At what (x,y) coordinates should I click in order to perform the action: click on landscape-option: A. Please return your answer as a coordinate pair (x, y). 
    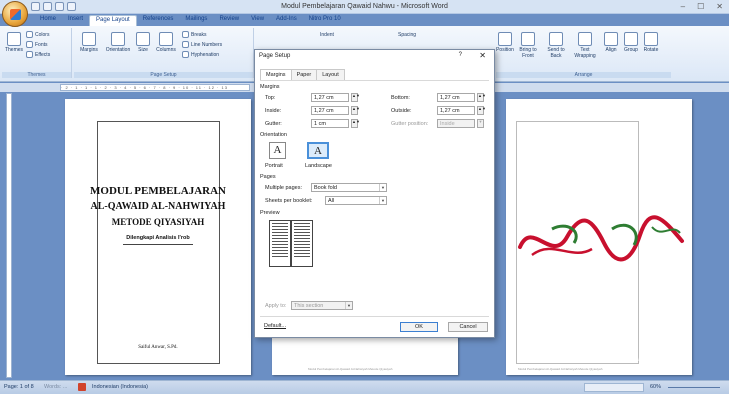
    Looking at the image, I should click on (318, 150).